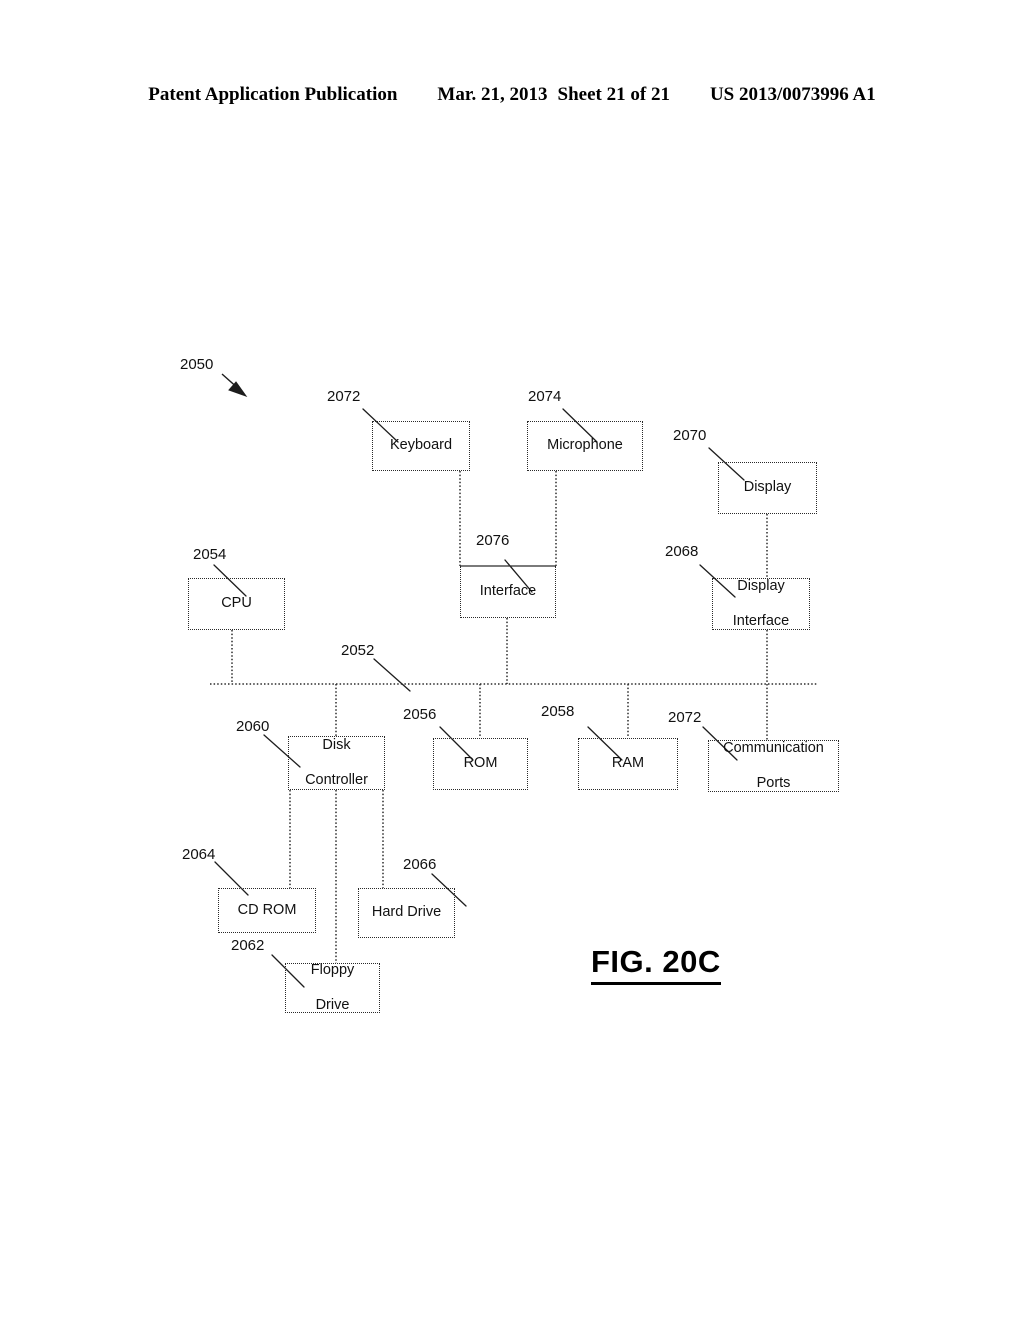 Image resolution: width=1024 pixels, height=1320 pixels. Describe the element at coordinates (773, 748) in the screenshot. I see `communication-ports-line1: Communication` at that location.